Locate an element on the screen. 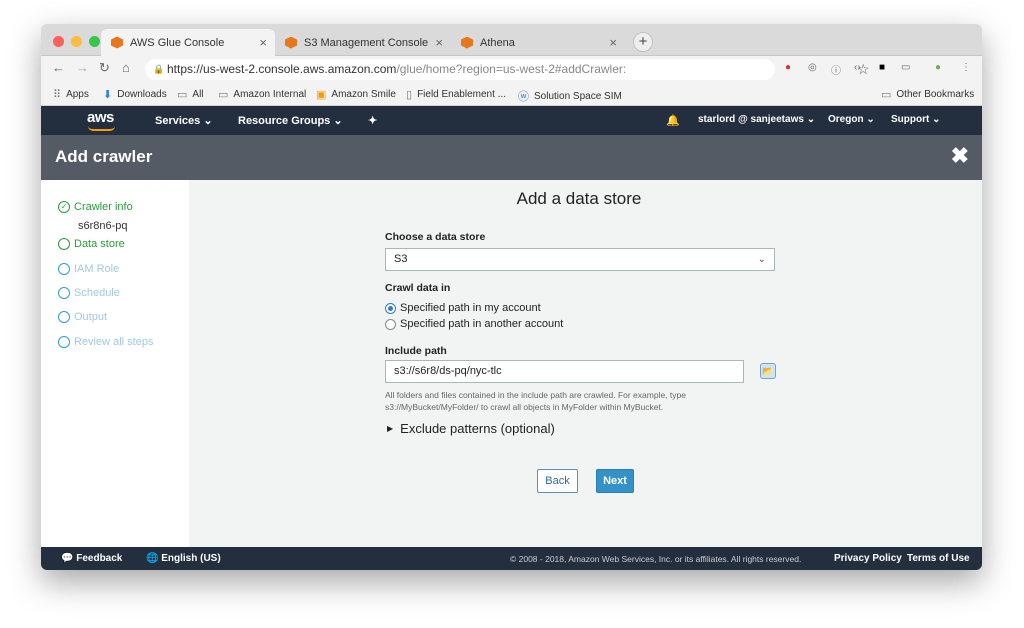  terms-of-use-link: Terms of Use is located at coordinates (938, 558).